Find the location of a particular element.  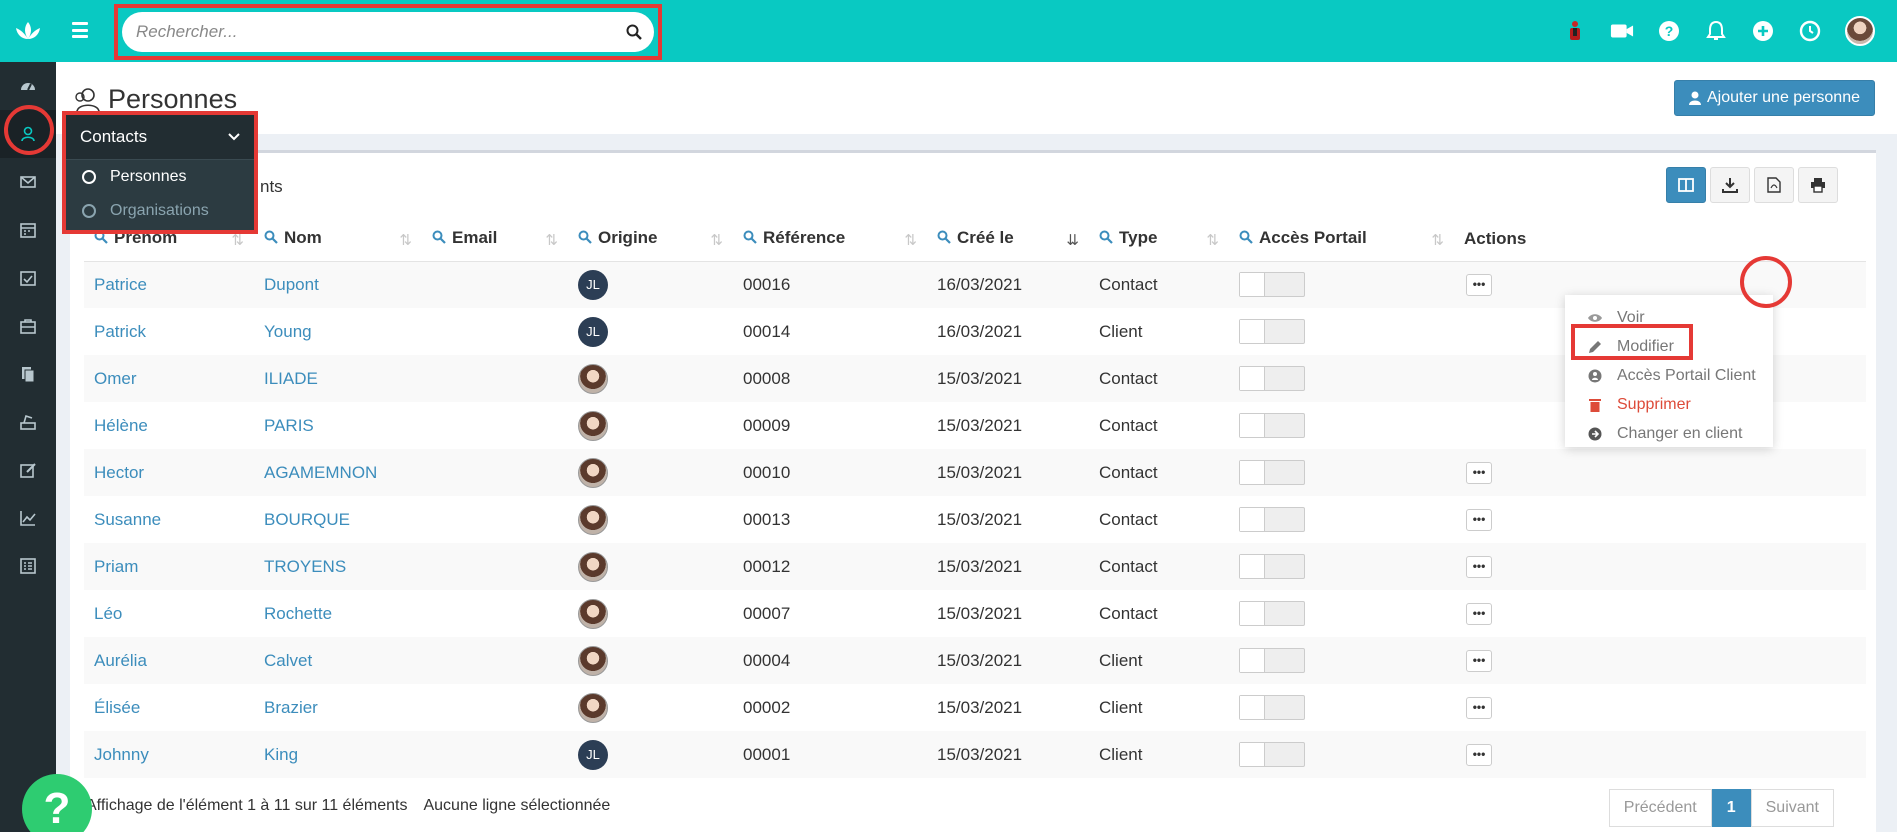

action-supprimer: Supprimer is located at coordinates (1669, 404).